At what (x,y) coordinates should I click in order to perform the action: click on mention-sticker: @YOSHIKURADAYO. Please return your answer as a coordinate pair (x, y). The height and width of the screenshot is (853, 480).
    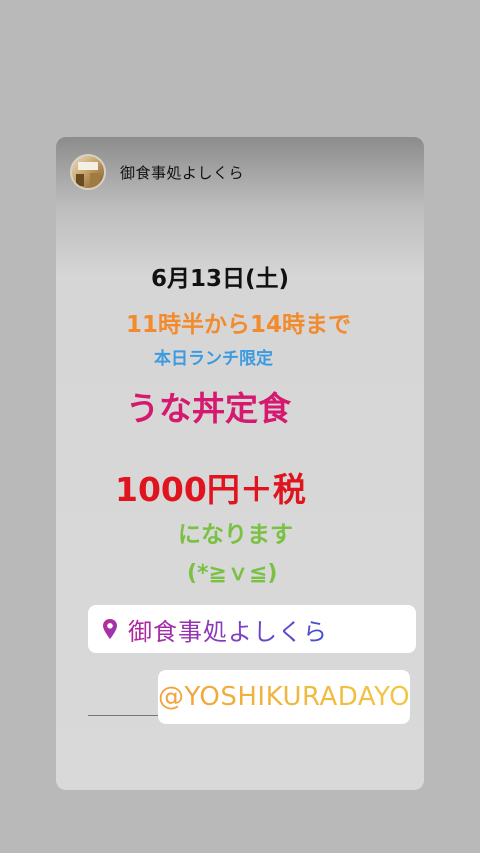
    Looking at the image, I should click on (284, 697).